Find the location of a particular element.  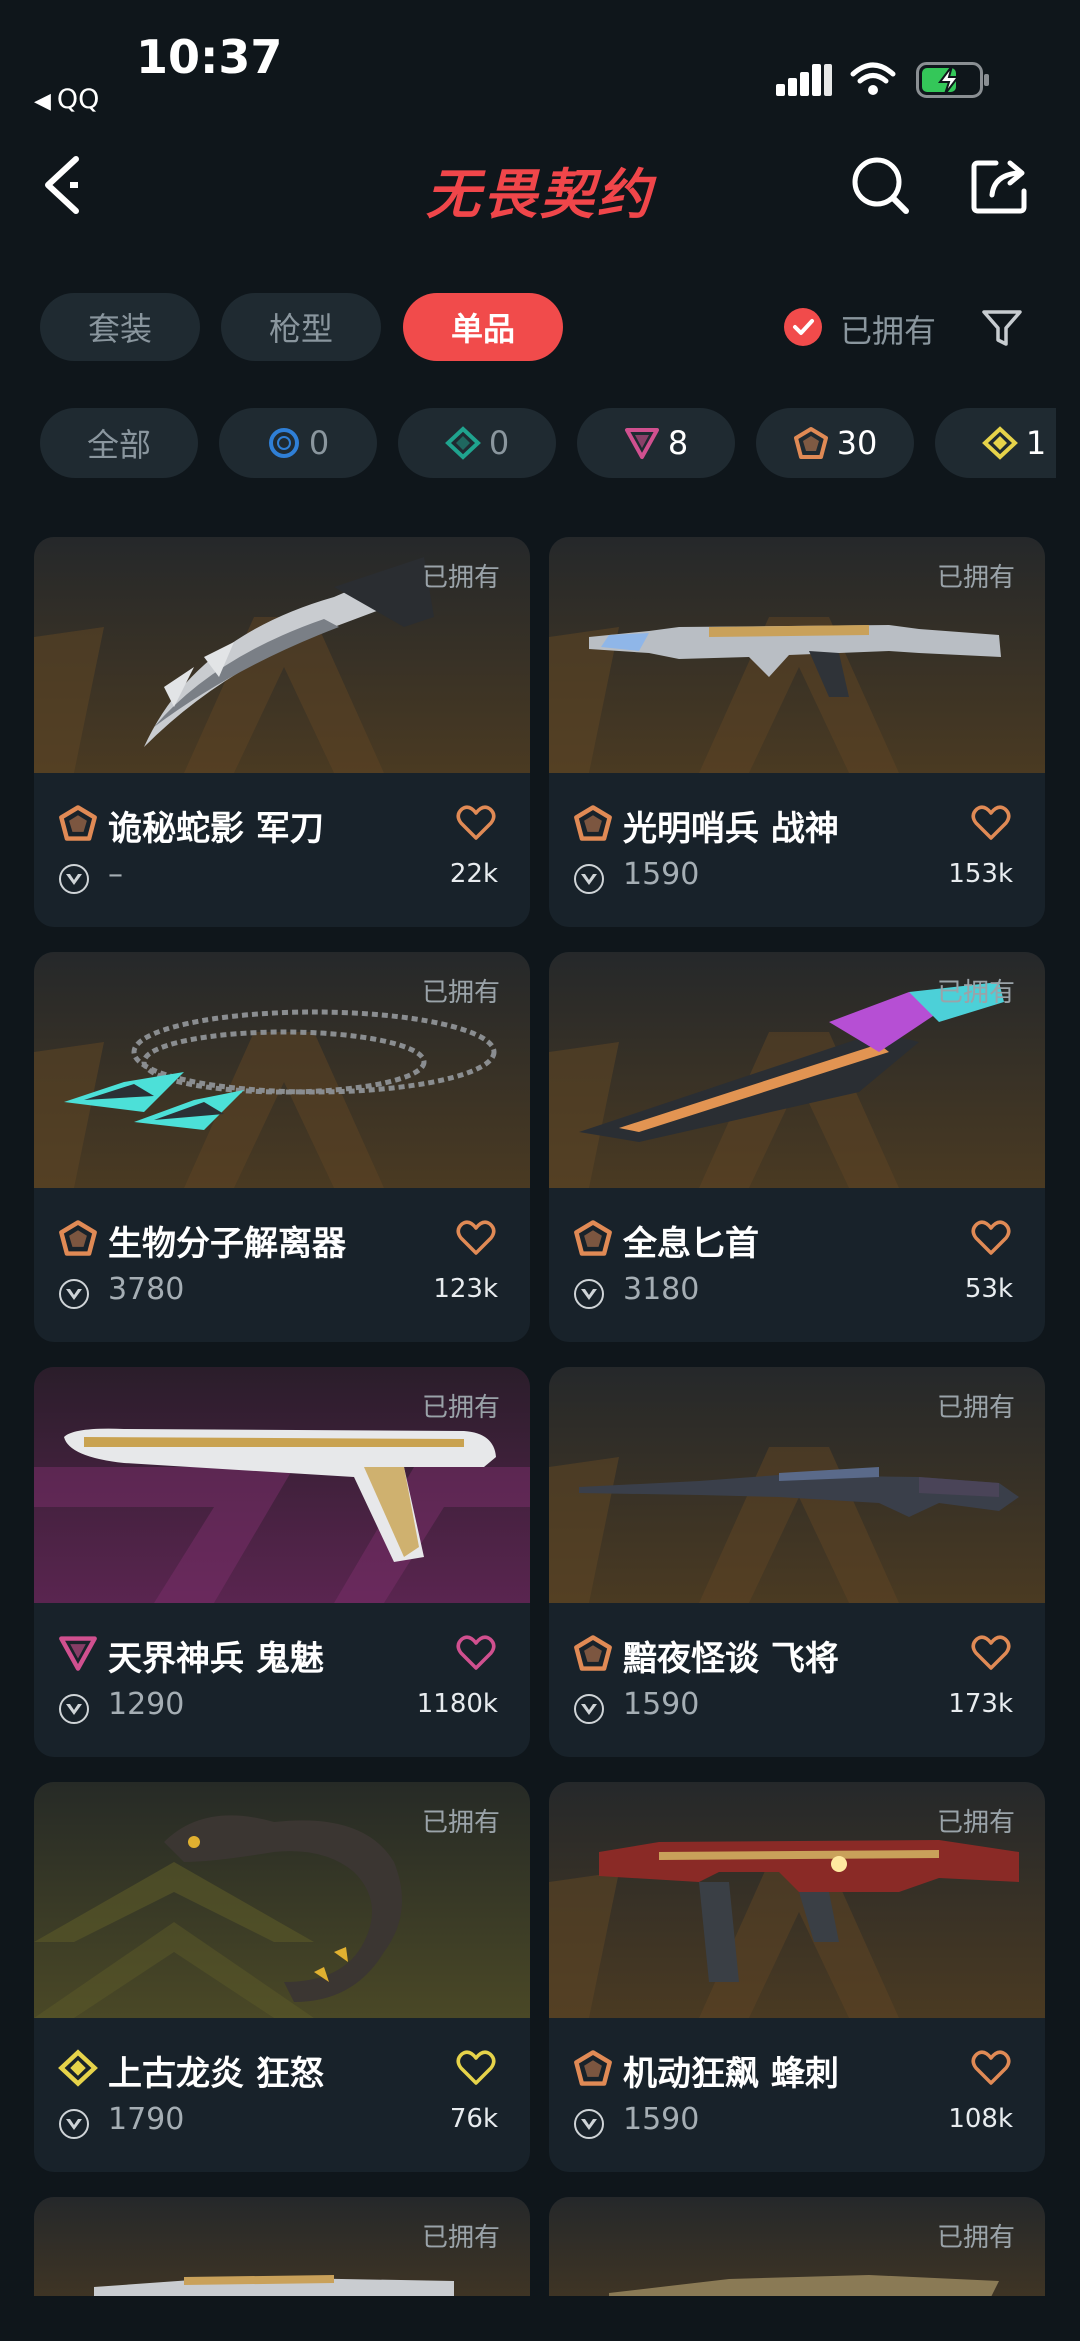

item-card: 已拥有 上古龙炎 狂怒 76k 1790 is located at coordinates (282, 1977).